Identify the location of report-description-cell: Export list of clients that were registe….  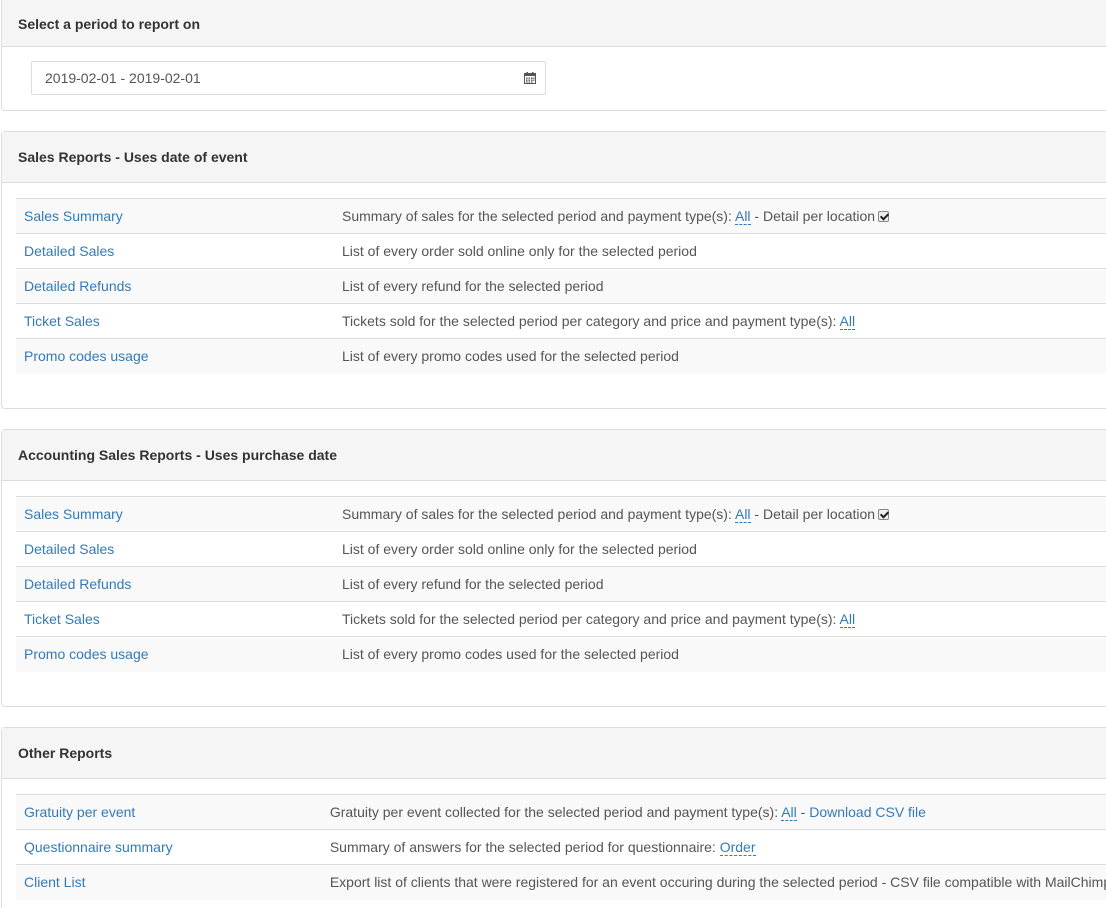
(717, 882).